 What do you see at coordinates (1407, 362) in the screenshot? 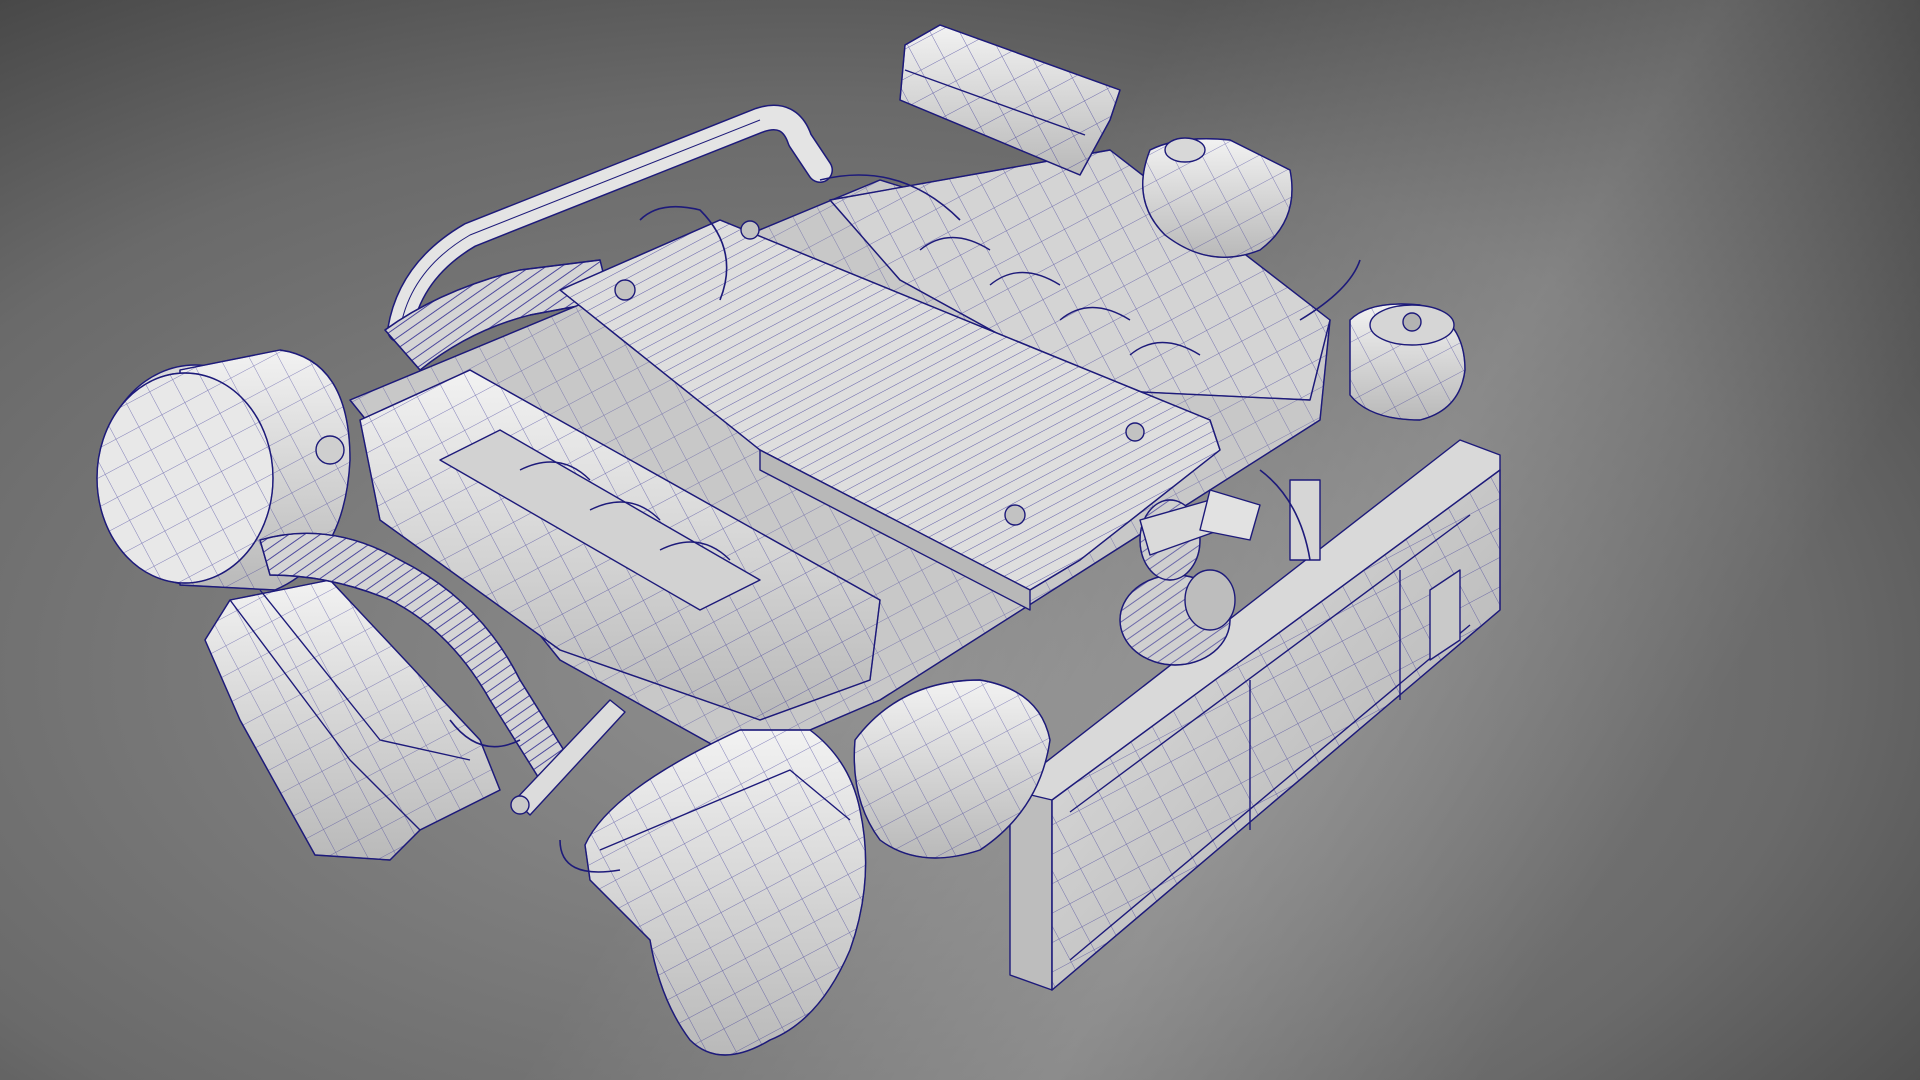
I see `pulley-hub` at bounding box center [1407, 362].